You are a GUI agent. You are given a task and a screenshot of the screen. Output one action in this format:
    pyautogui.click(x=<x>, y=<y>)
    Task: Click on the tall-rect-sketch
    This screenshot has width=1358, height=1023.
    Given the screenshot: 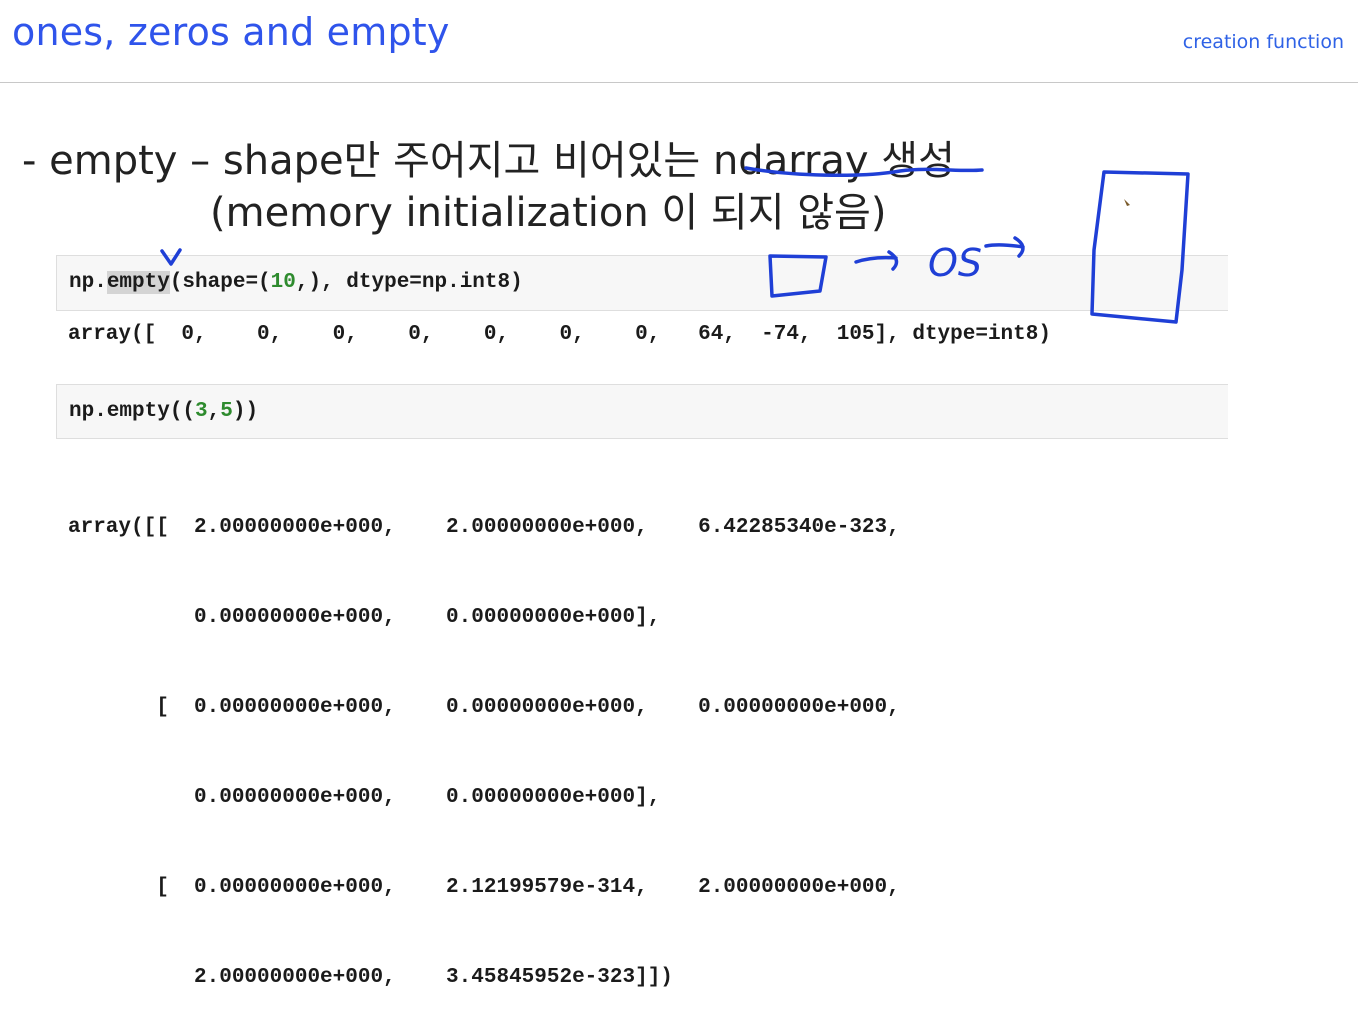 What is the action you would take?
    pyautogui.click(x=1140, y=247)
    